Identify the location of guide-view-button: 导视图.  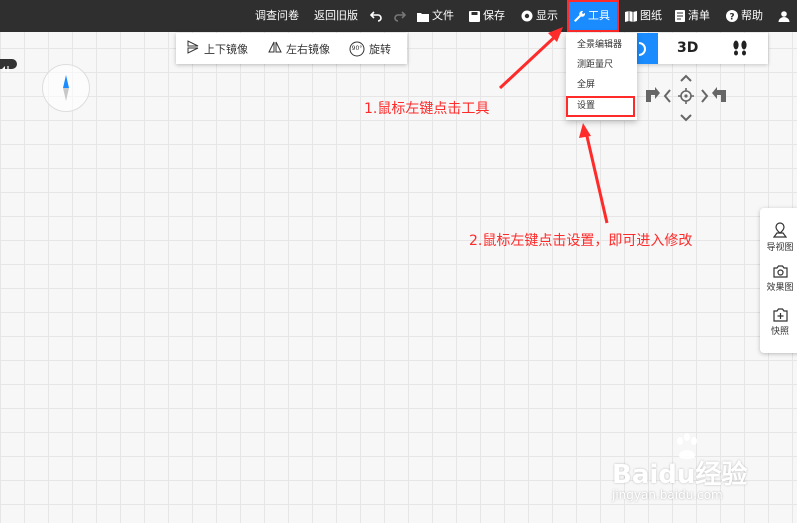
(778, 237).